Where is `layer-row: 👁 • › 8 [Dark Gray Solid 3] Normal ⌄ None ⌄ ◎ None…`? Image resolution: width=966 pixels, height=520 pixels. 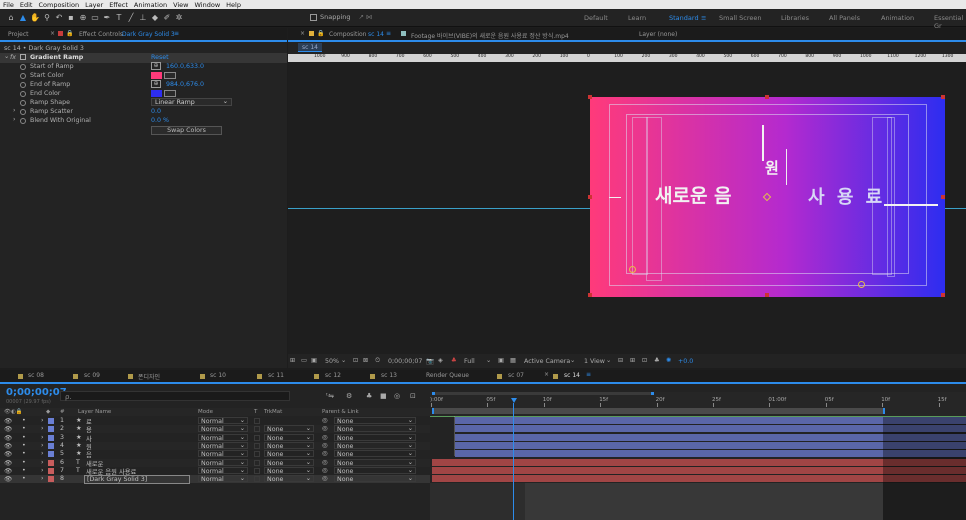
layer-row: 👁 • › 8 [Dark Gray Solid 3] Normal ⌄ None ⌄ ◎ None… is located at coordinates (215, 480).